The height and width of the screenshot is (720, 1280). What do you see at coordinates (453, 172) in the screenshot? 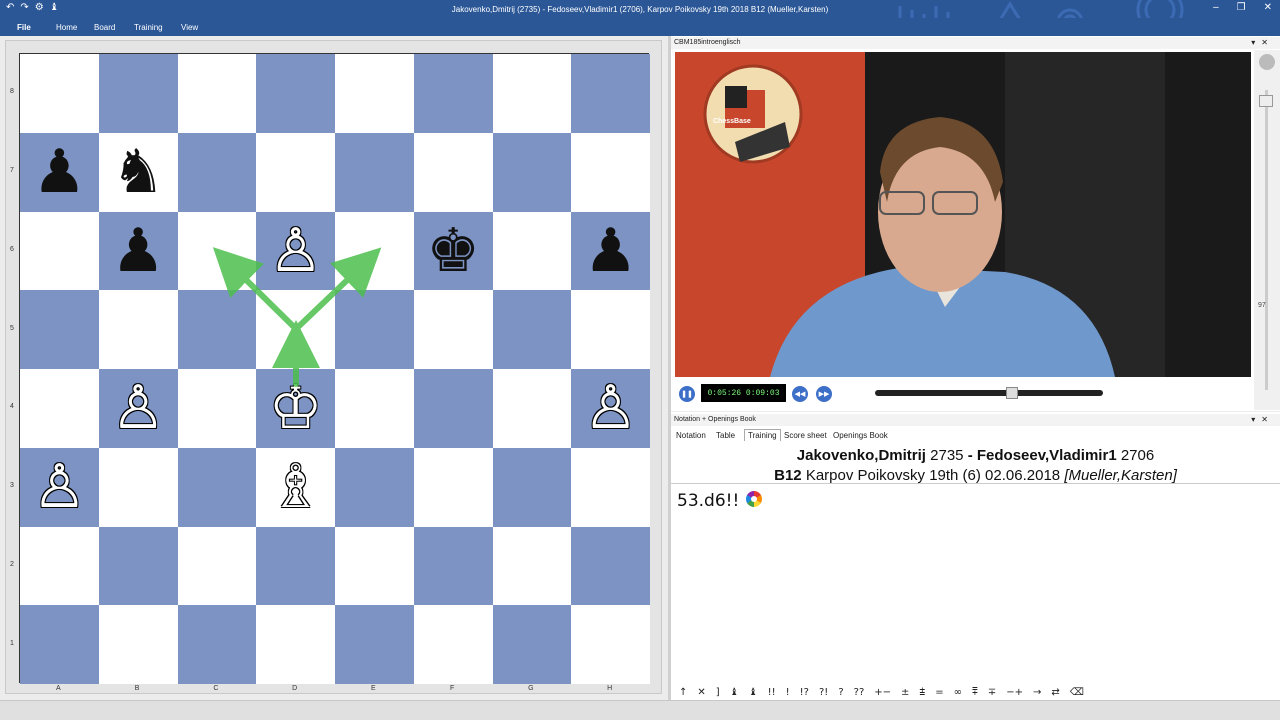
I see `square-f7` at bounding box center [453, 172].